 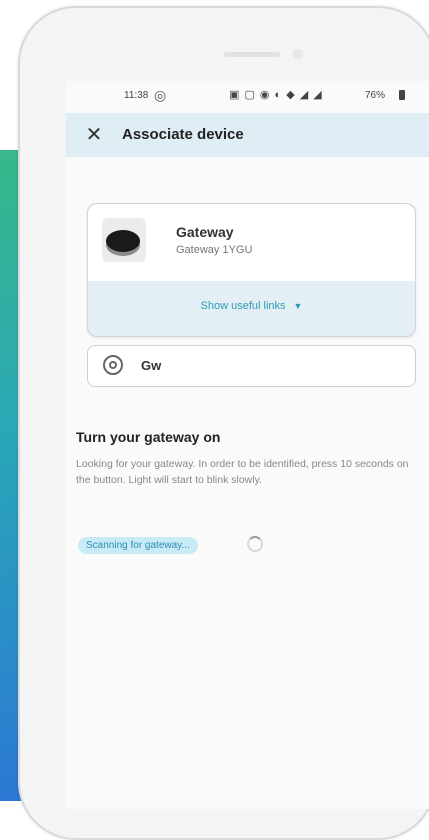 I want to click on device-name-field: Gw, so click(x=251, y=366).